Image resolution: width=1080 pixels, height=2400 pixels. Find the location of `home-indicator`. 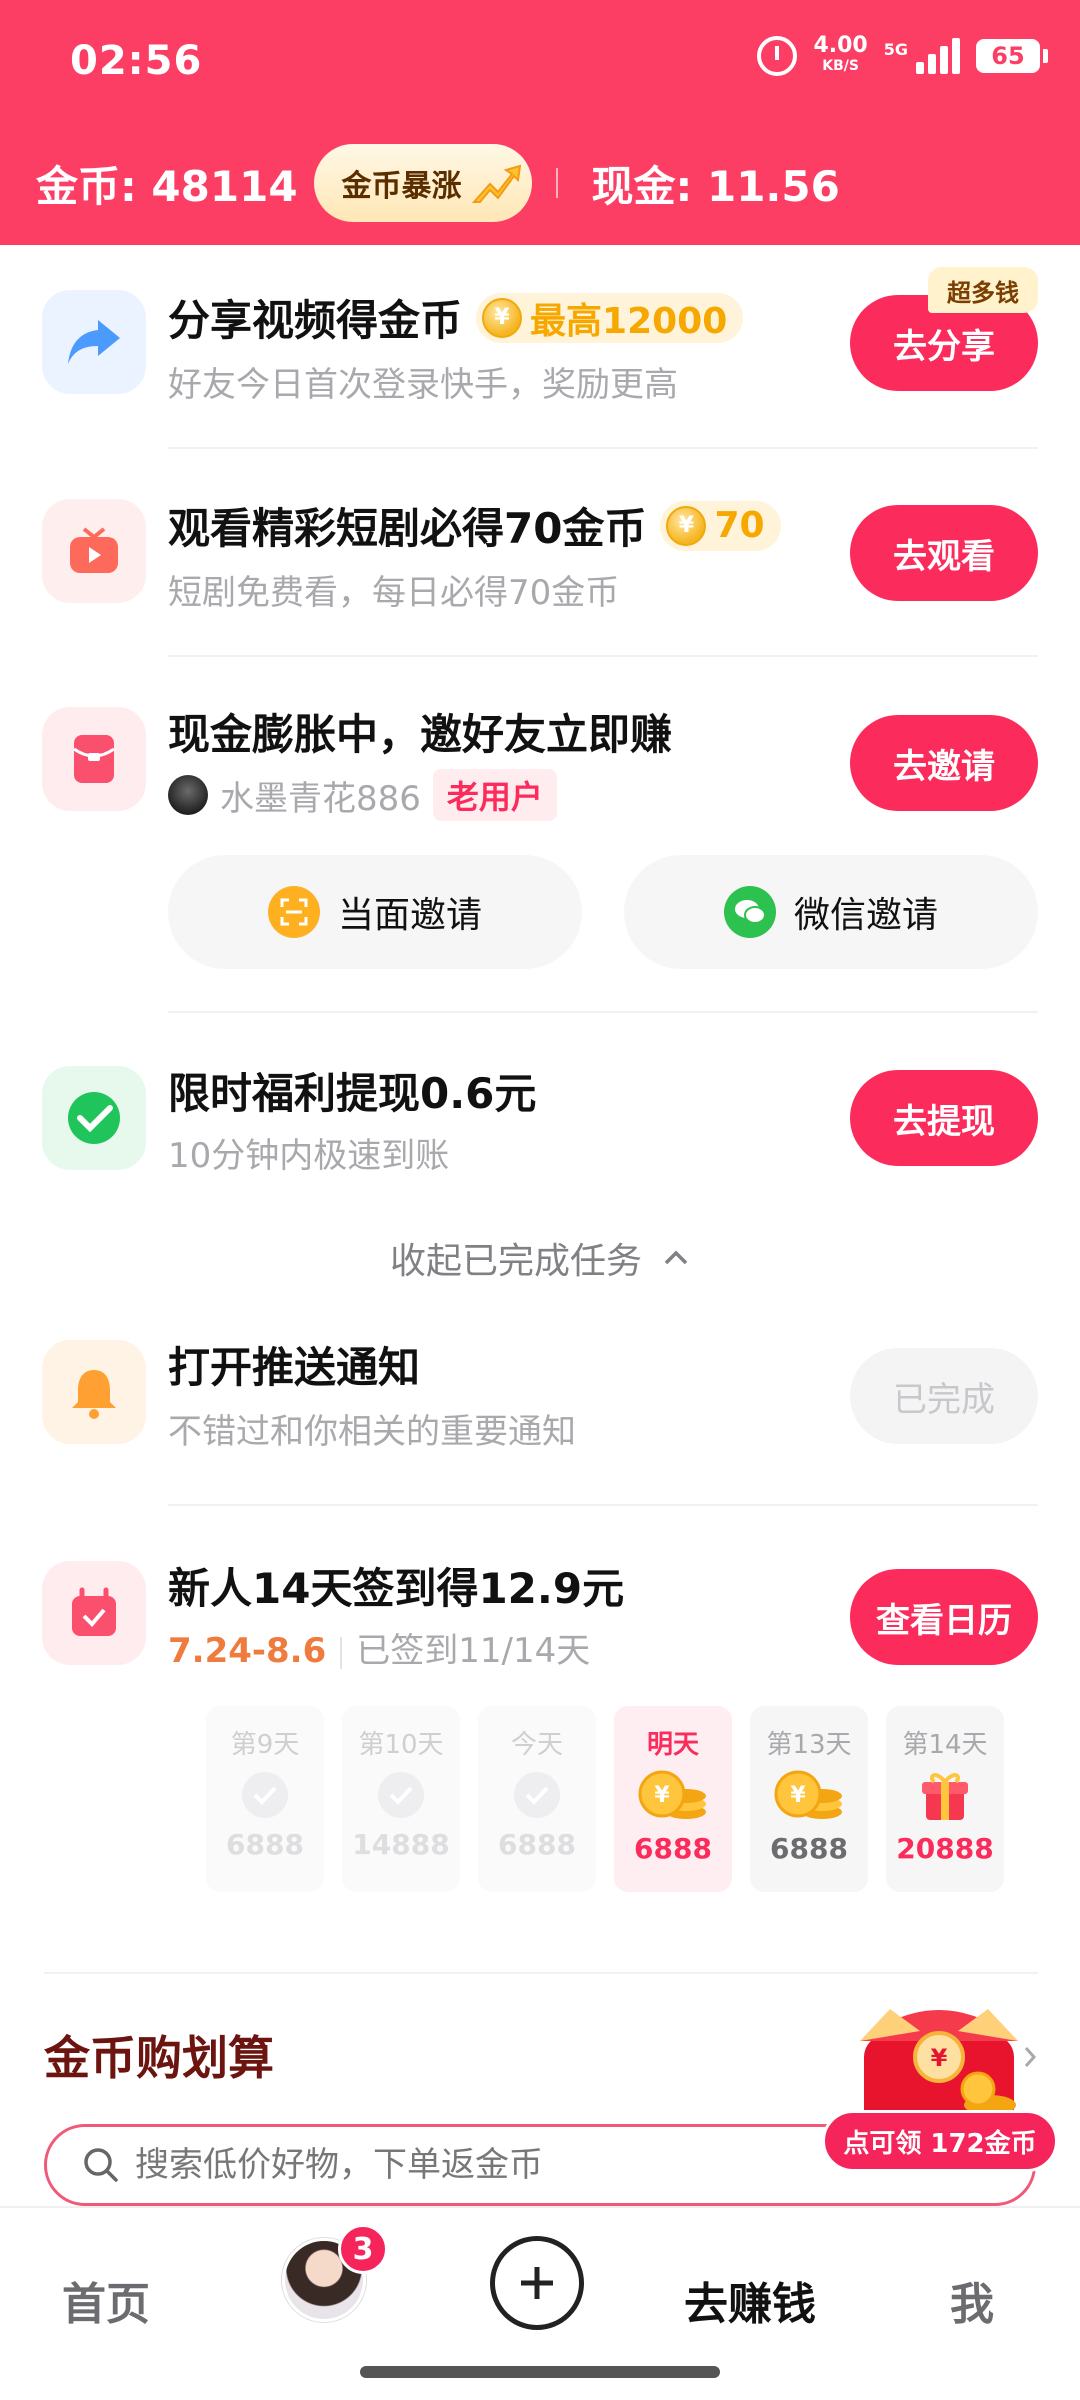

home-indicator is located at coordinates (540, 2372).